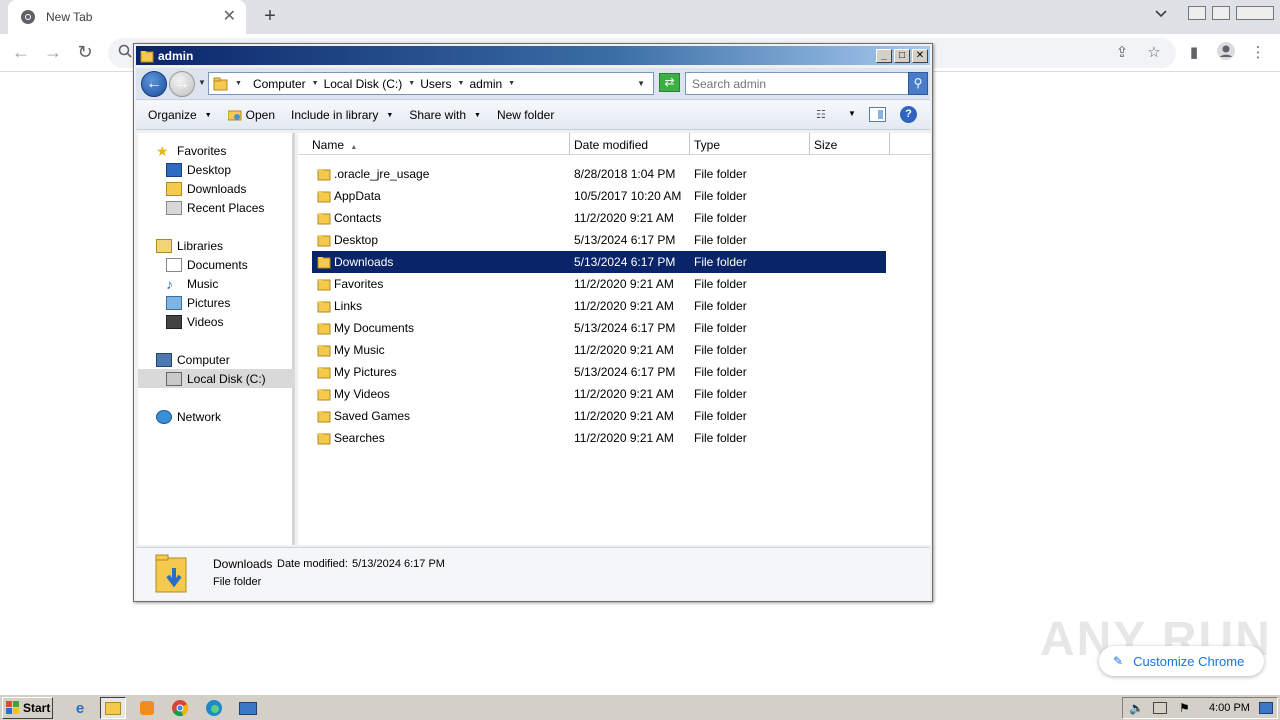 This screenshot has height=720, width=1280. I want to click on nav-item-music: ♪ Music, so click(192, 283).